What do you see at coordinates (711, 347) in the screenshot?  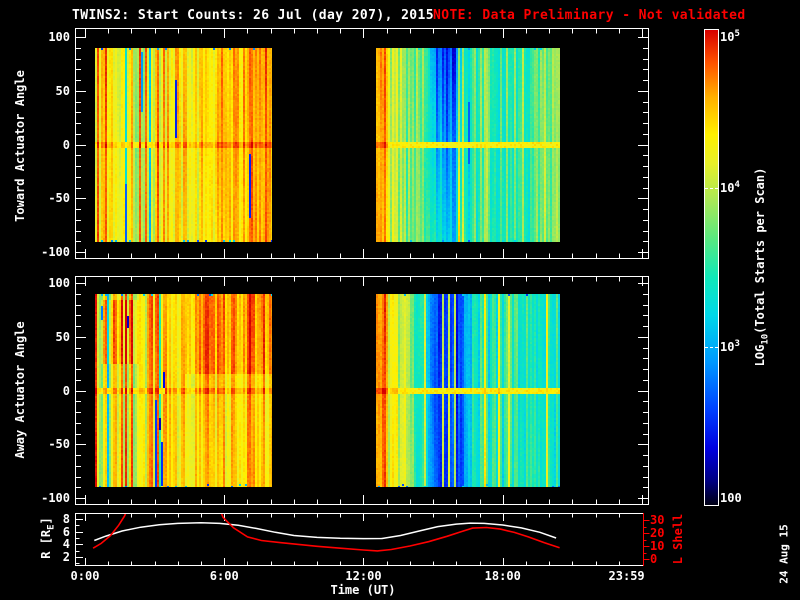 I see `colorbar-dash-1e3` at bounding box center [711, 347].